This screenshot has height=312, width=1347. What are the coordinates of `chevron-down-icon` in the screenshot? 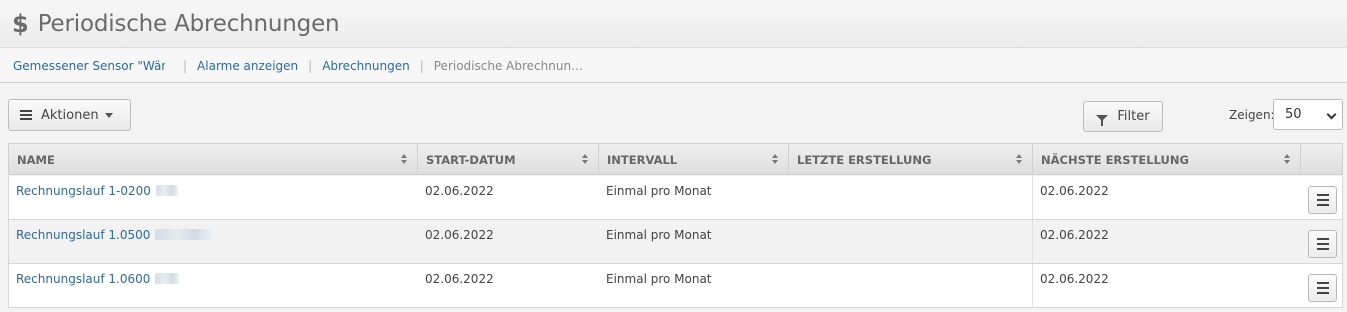 It's located at (1331, 114).